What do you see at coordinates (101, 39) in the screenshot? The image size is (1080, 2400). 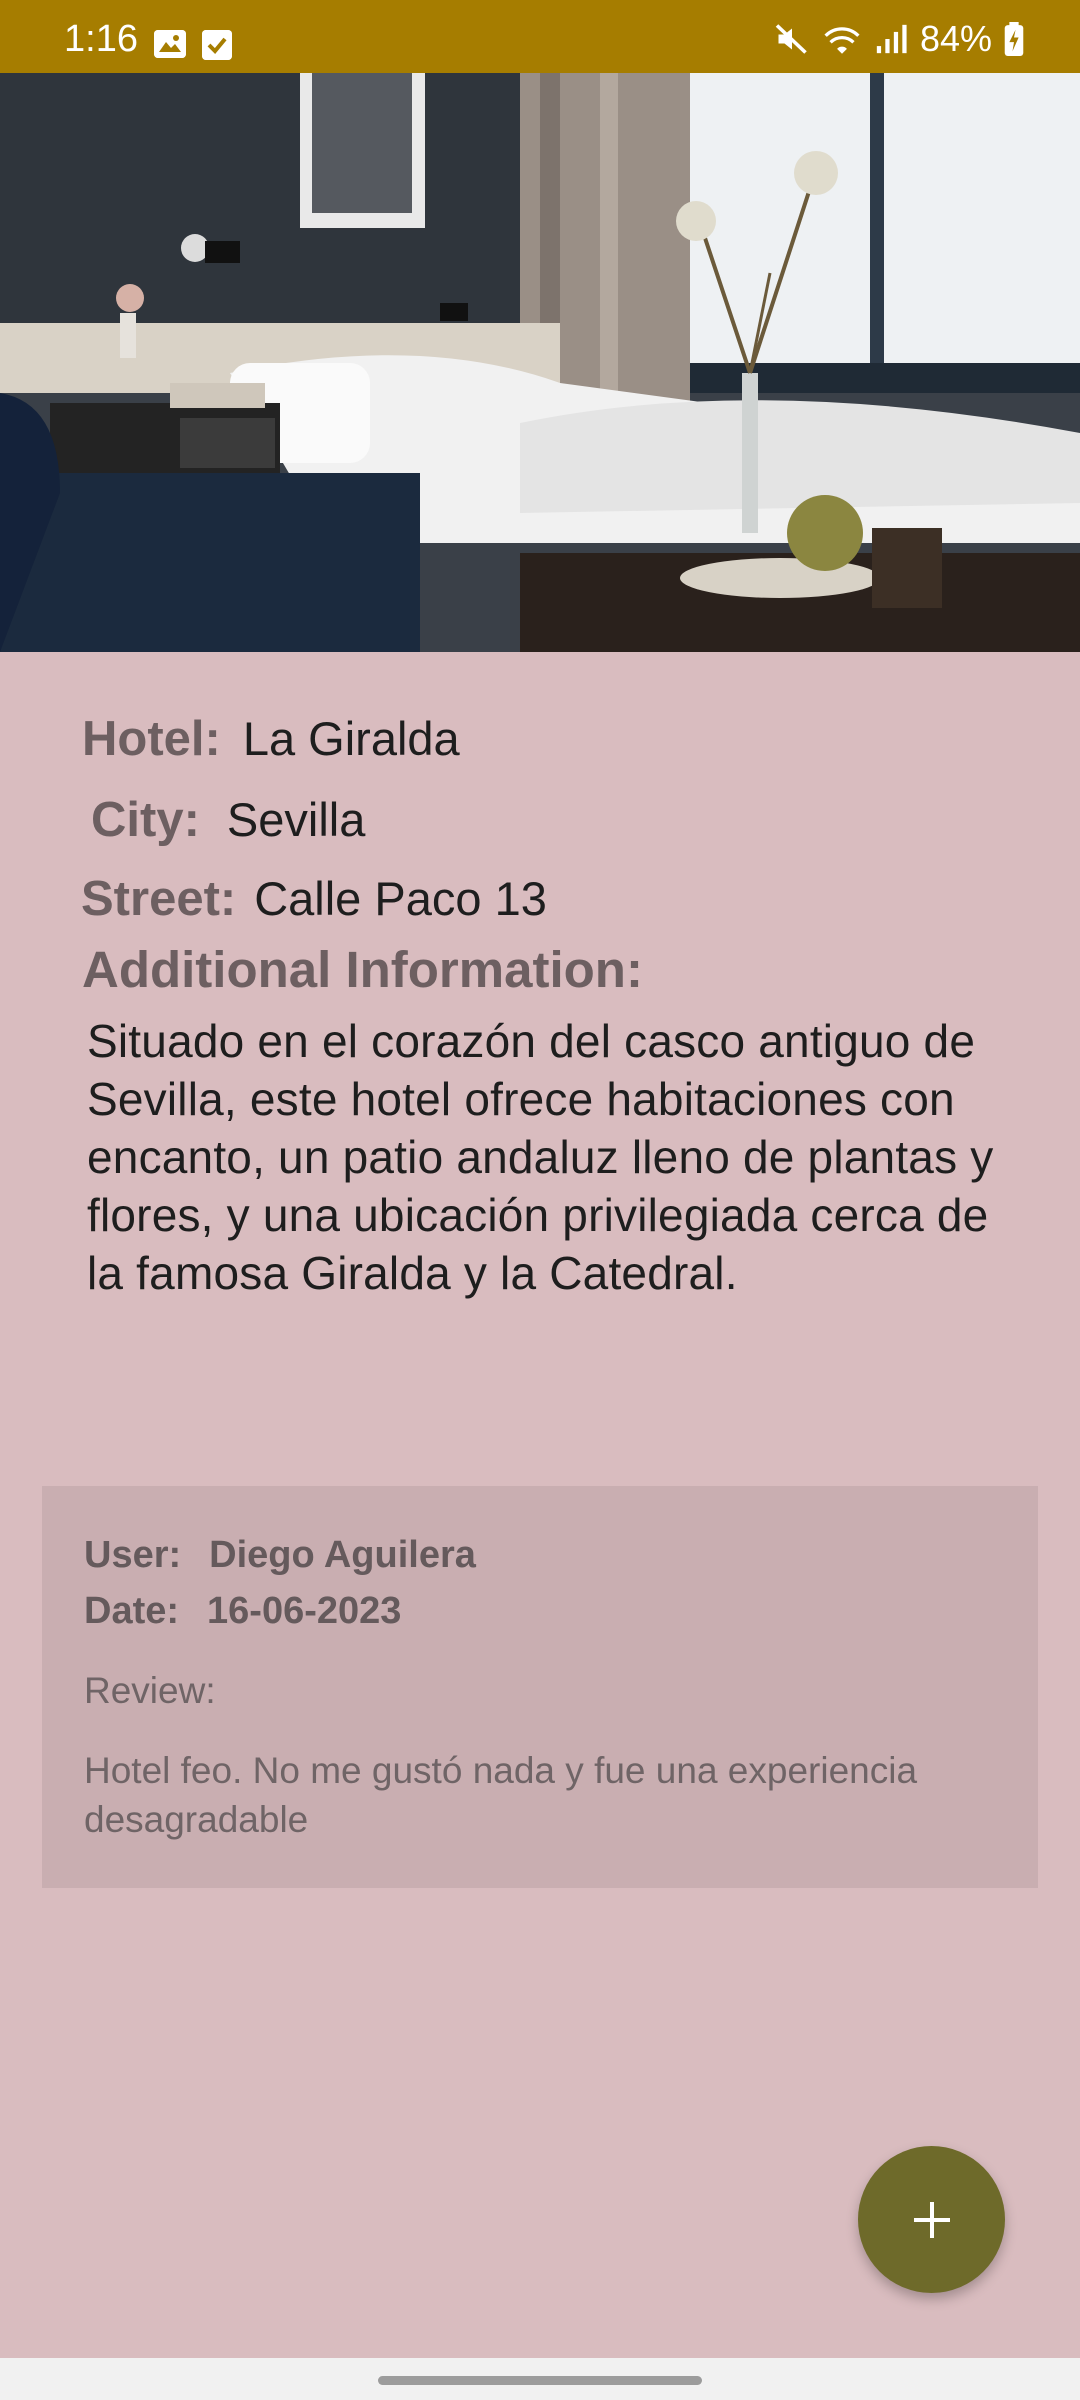 I see `status-time: 1:16` at bounding box center [101, 39].